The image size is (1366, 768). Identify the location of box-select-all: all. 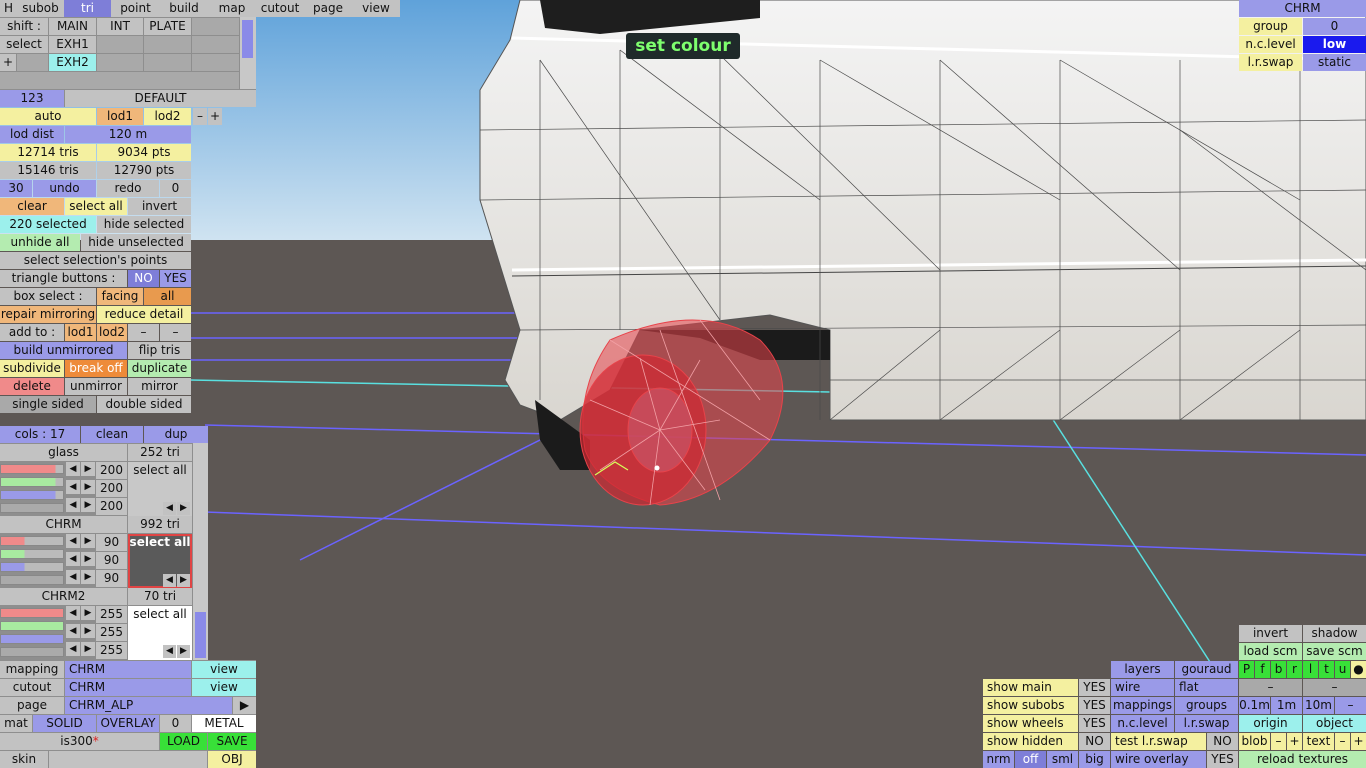
(167, 296).